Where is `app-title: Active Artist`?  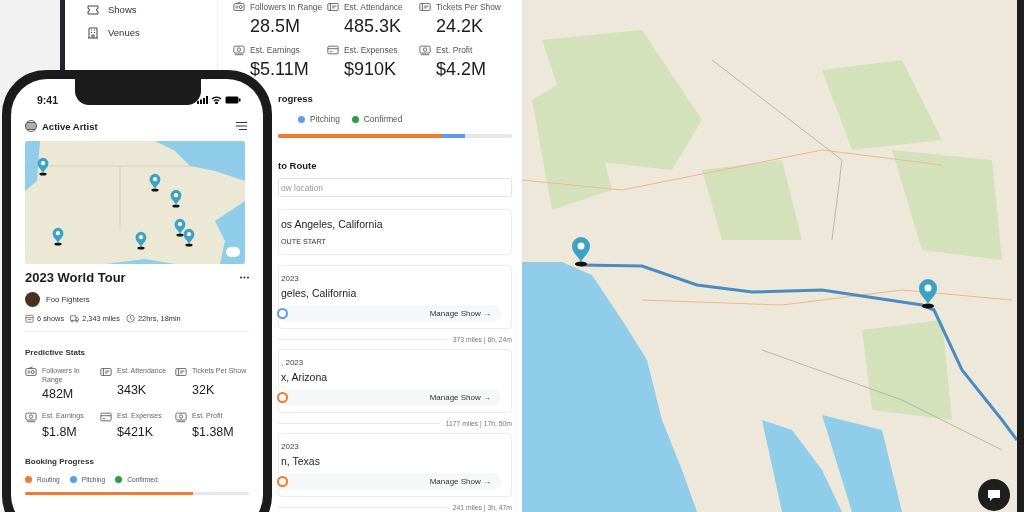
app-title: Active Artist is located at coordinates (70, 126).